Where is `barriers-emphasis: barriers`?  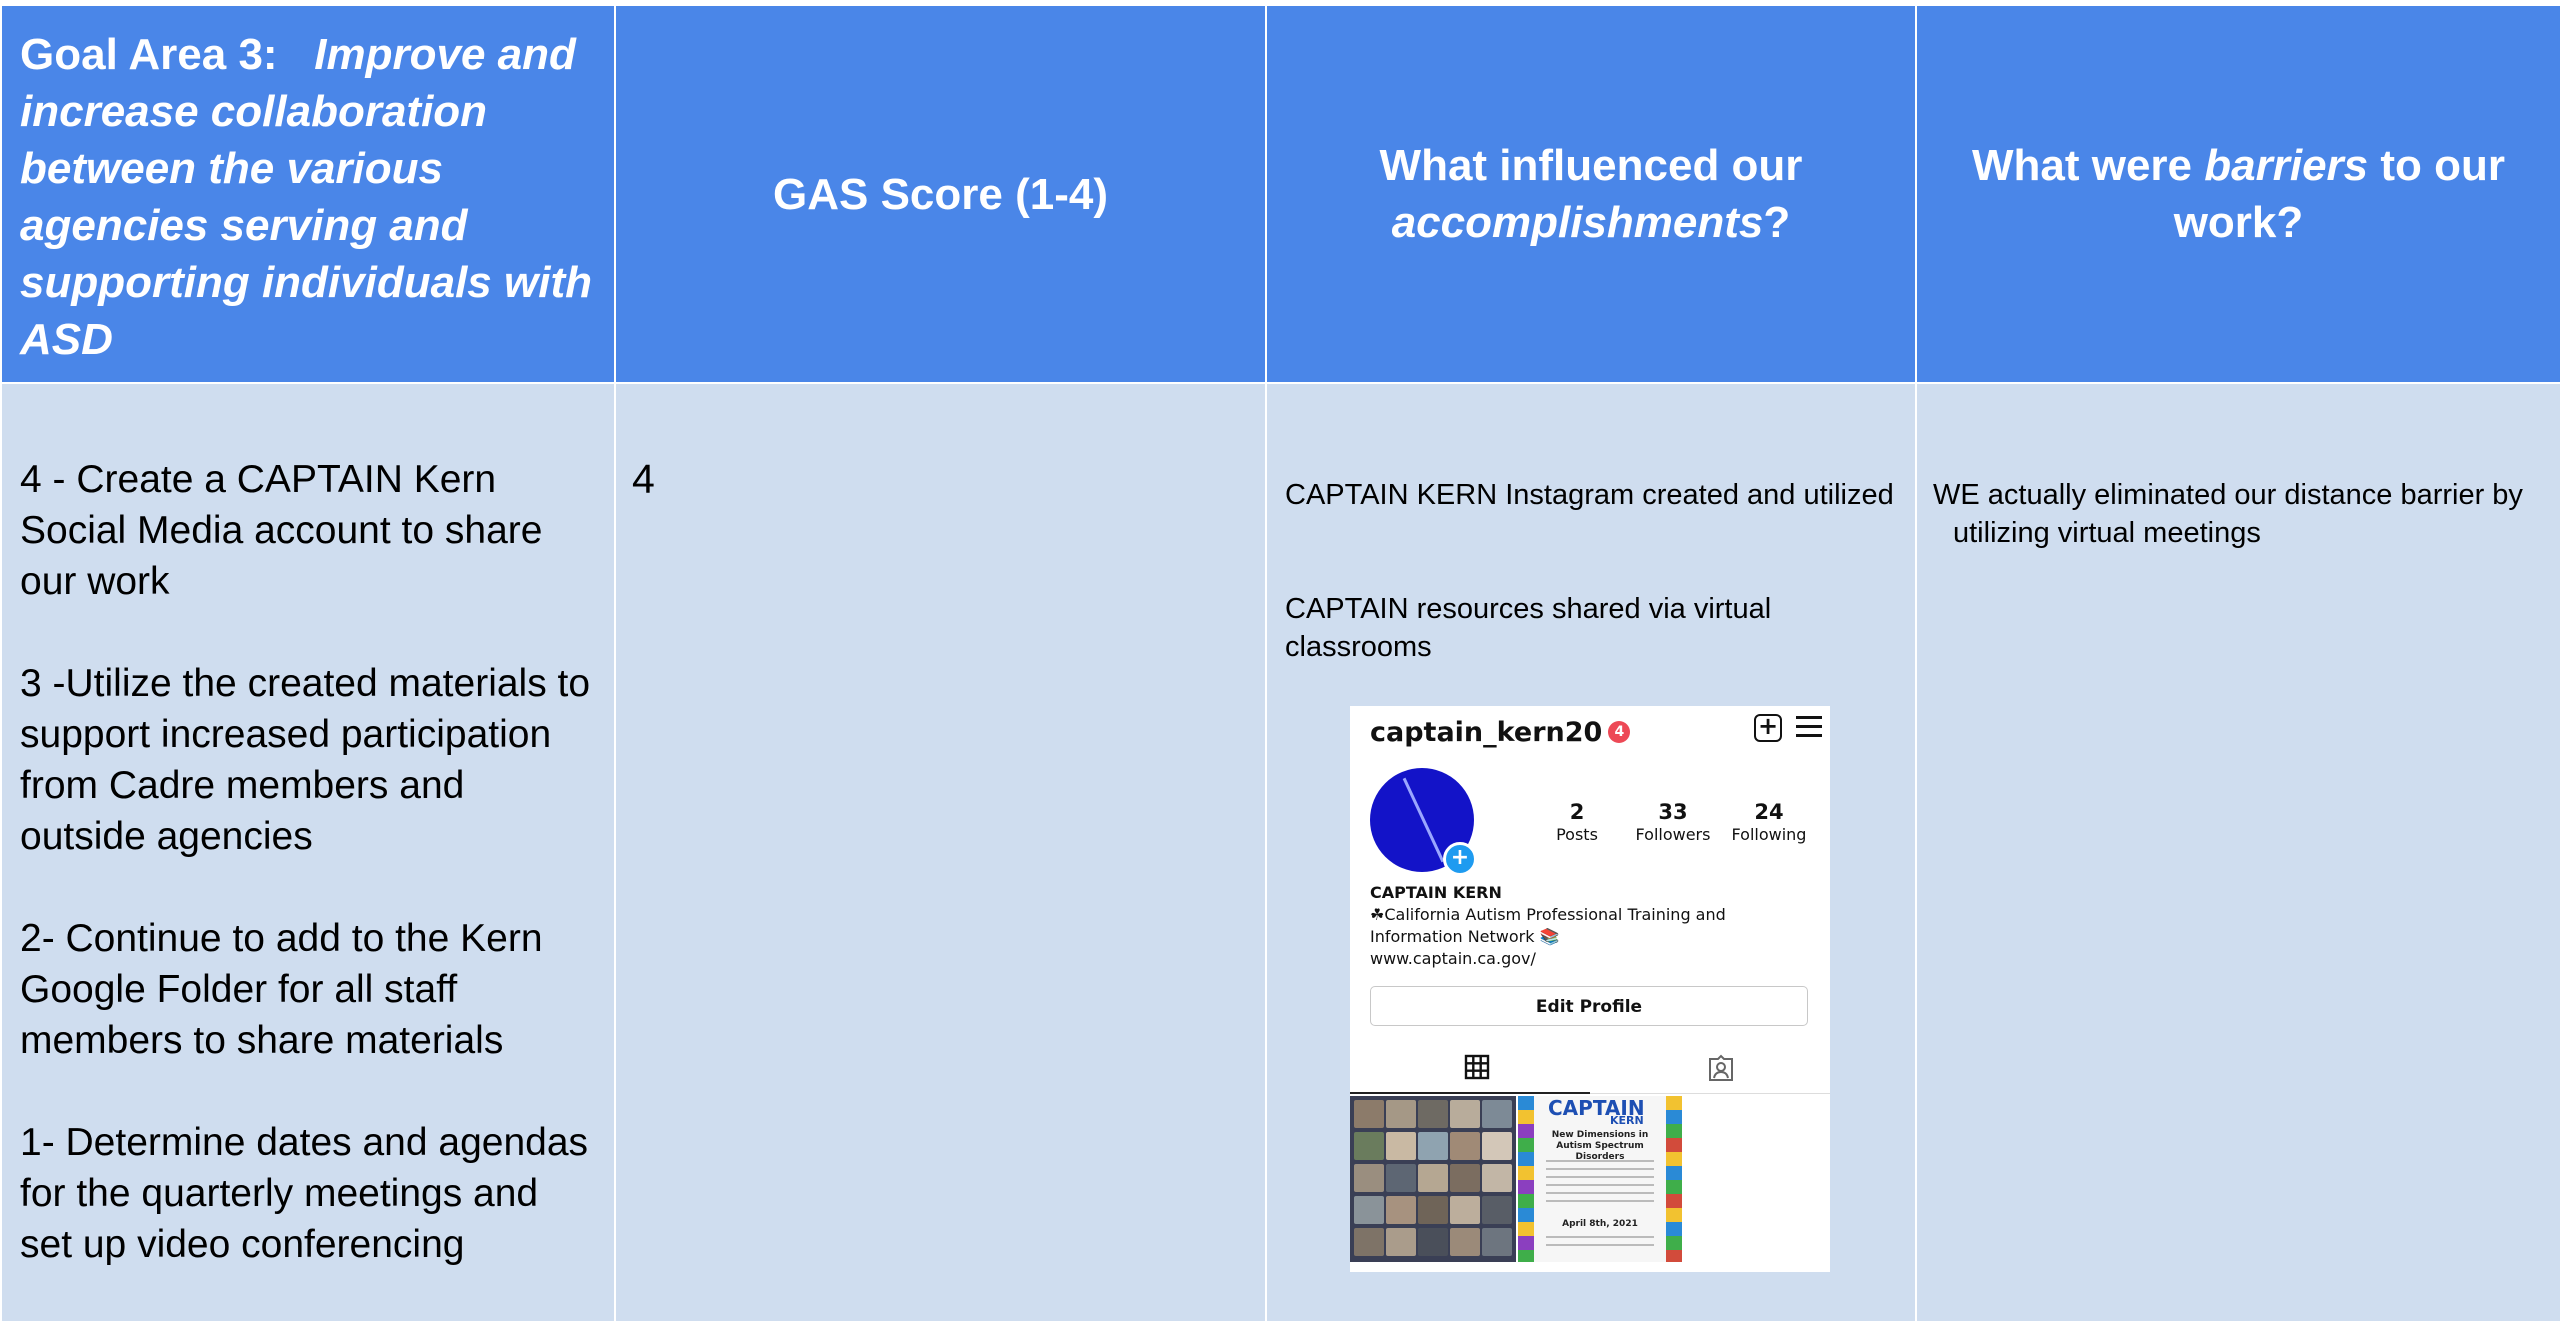 barriers-emphasis: barriers is located at coordinates (2286, 165).